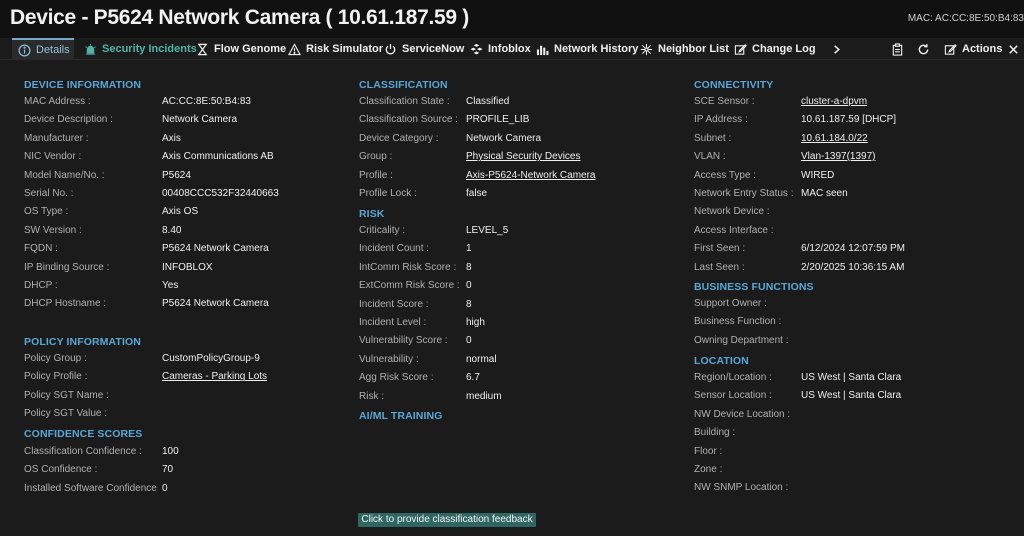  What do you see at coordinates (83, 85) in the screenshot?
I see `device-information-heading: DEVICE INFORMATION` at bounding box center [83, 85].